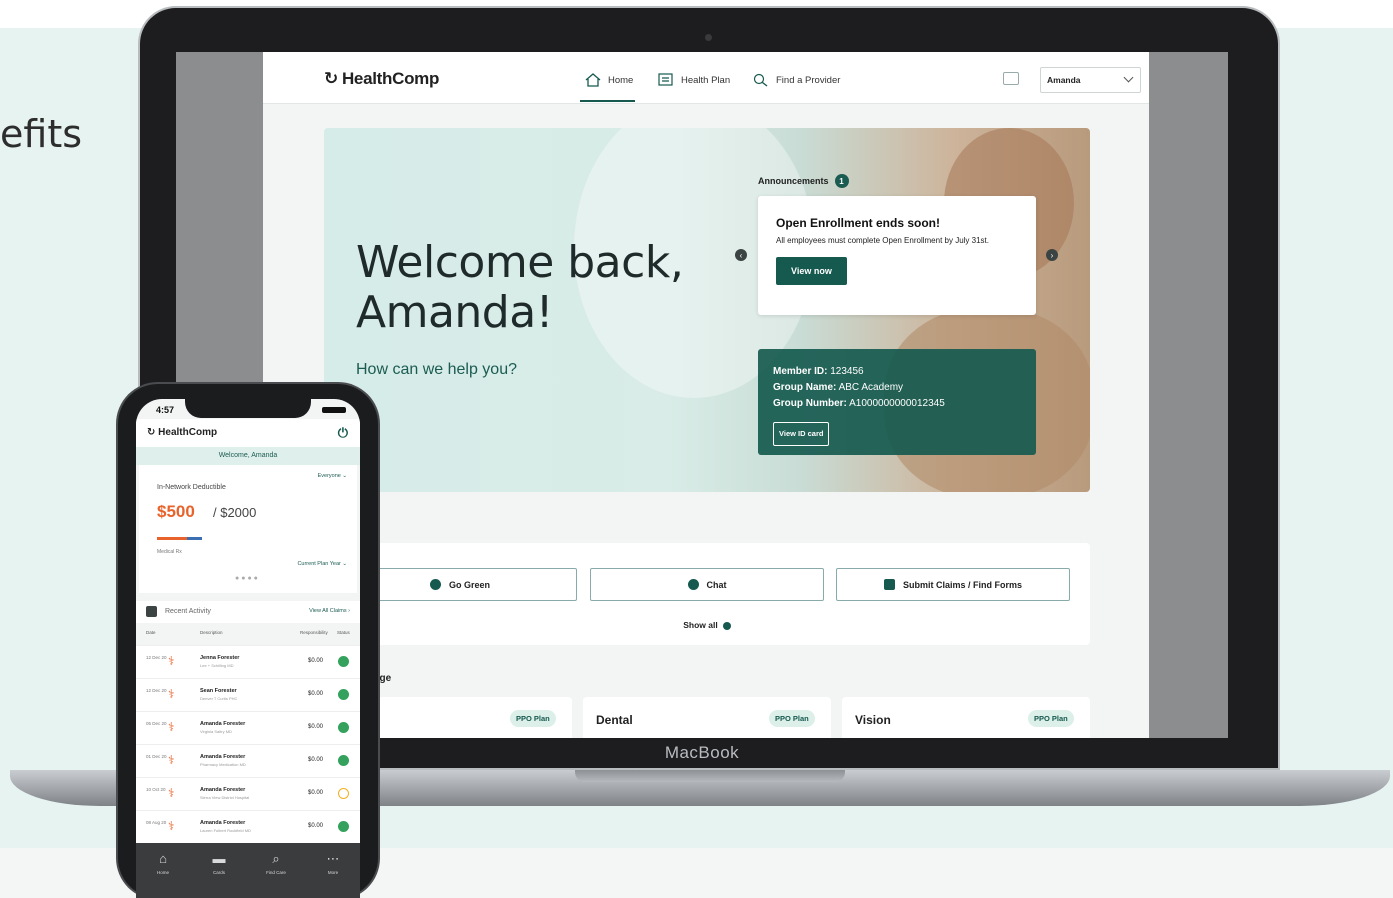 This screenshot has width=1393, height=898. What do you see at coordinates (163, 858) in the screenshot?
I see `home-icon: ⌂` at bounding box center [163, 858].